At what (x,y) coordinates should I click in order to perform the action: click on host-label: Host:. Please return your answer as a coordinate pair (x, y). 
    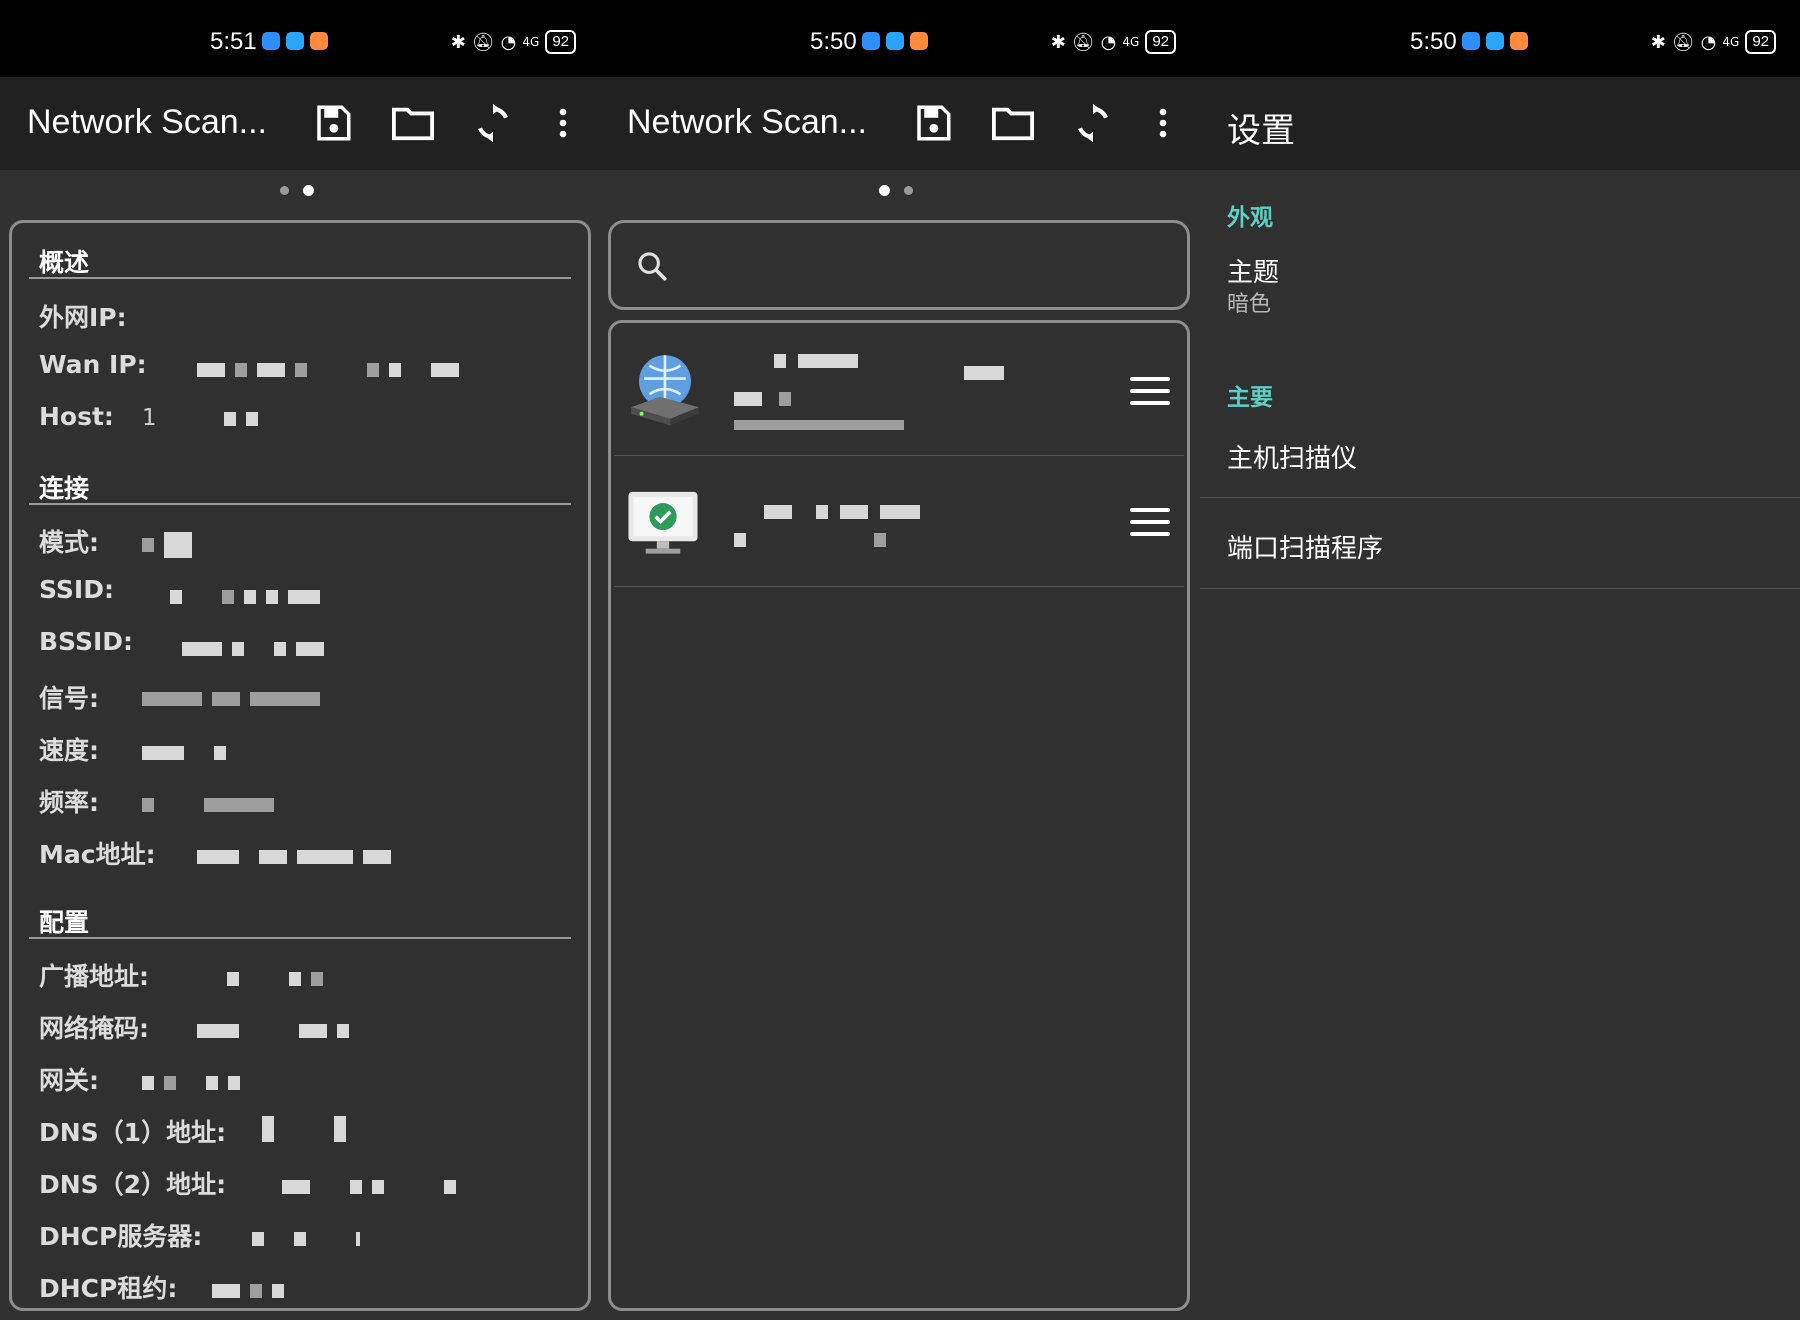
    Looking at the image, I should click on (76, 416).